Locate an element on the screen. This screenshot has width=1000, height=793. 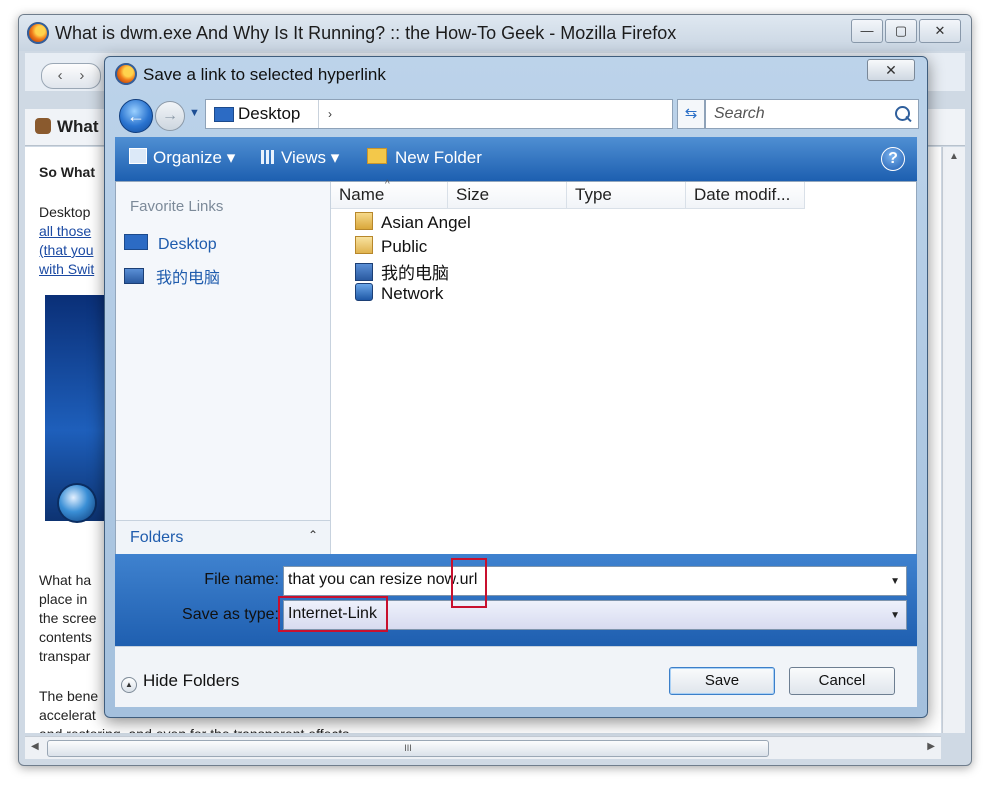
refresh-icon: ⇆ is located at coordinates (691, 114).